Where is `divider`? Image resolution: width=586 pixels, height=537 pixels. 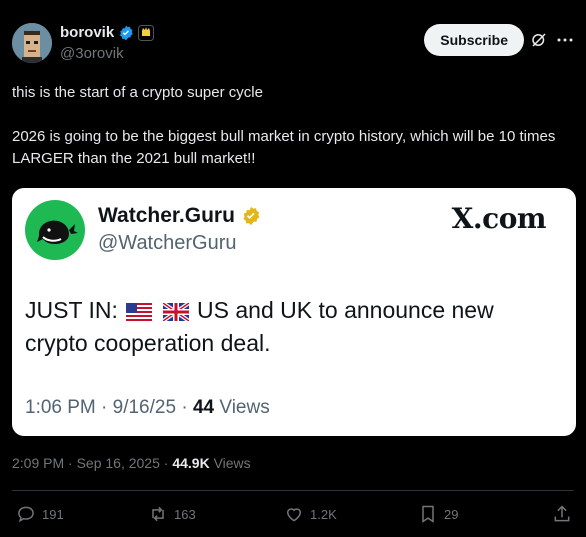 divider is located at coordinates (293, 490).